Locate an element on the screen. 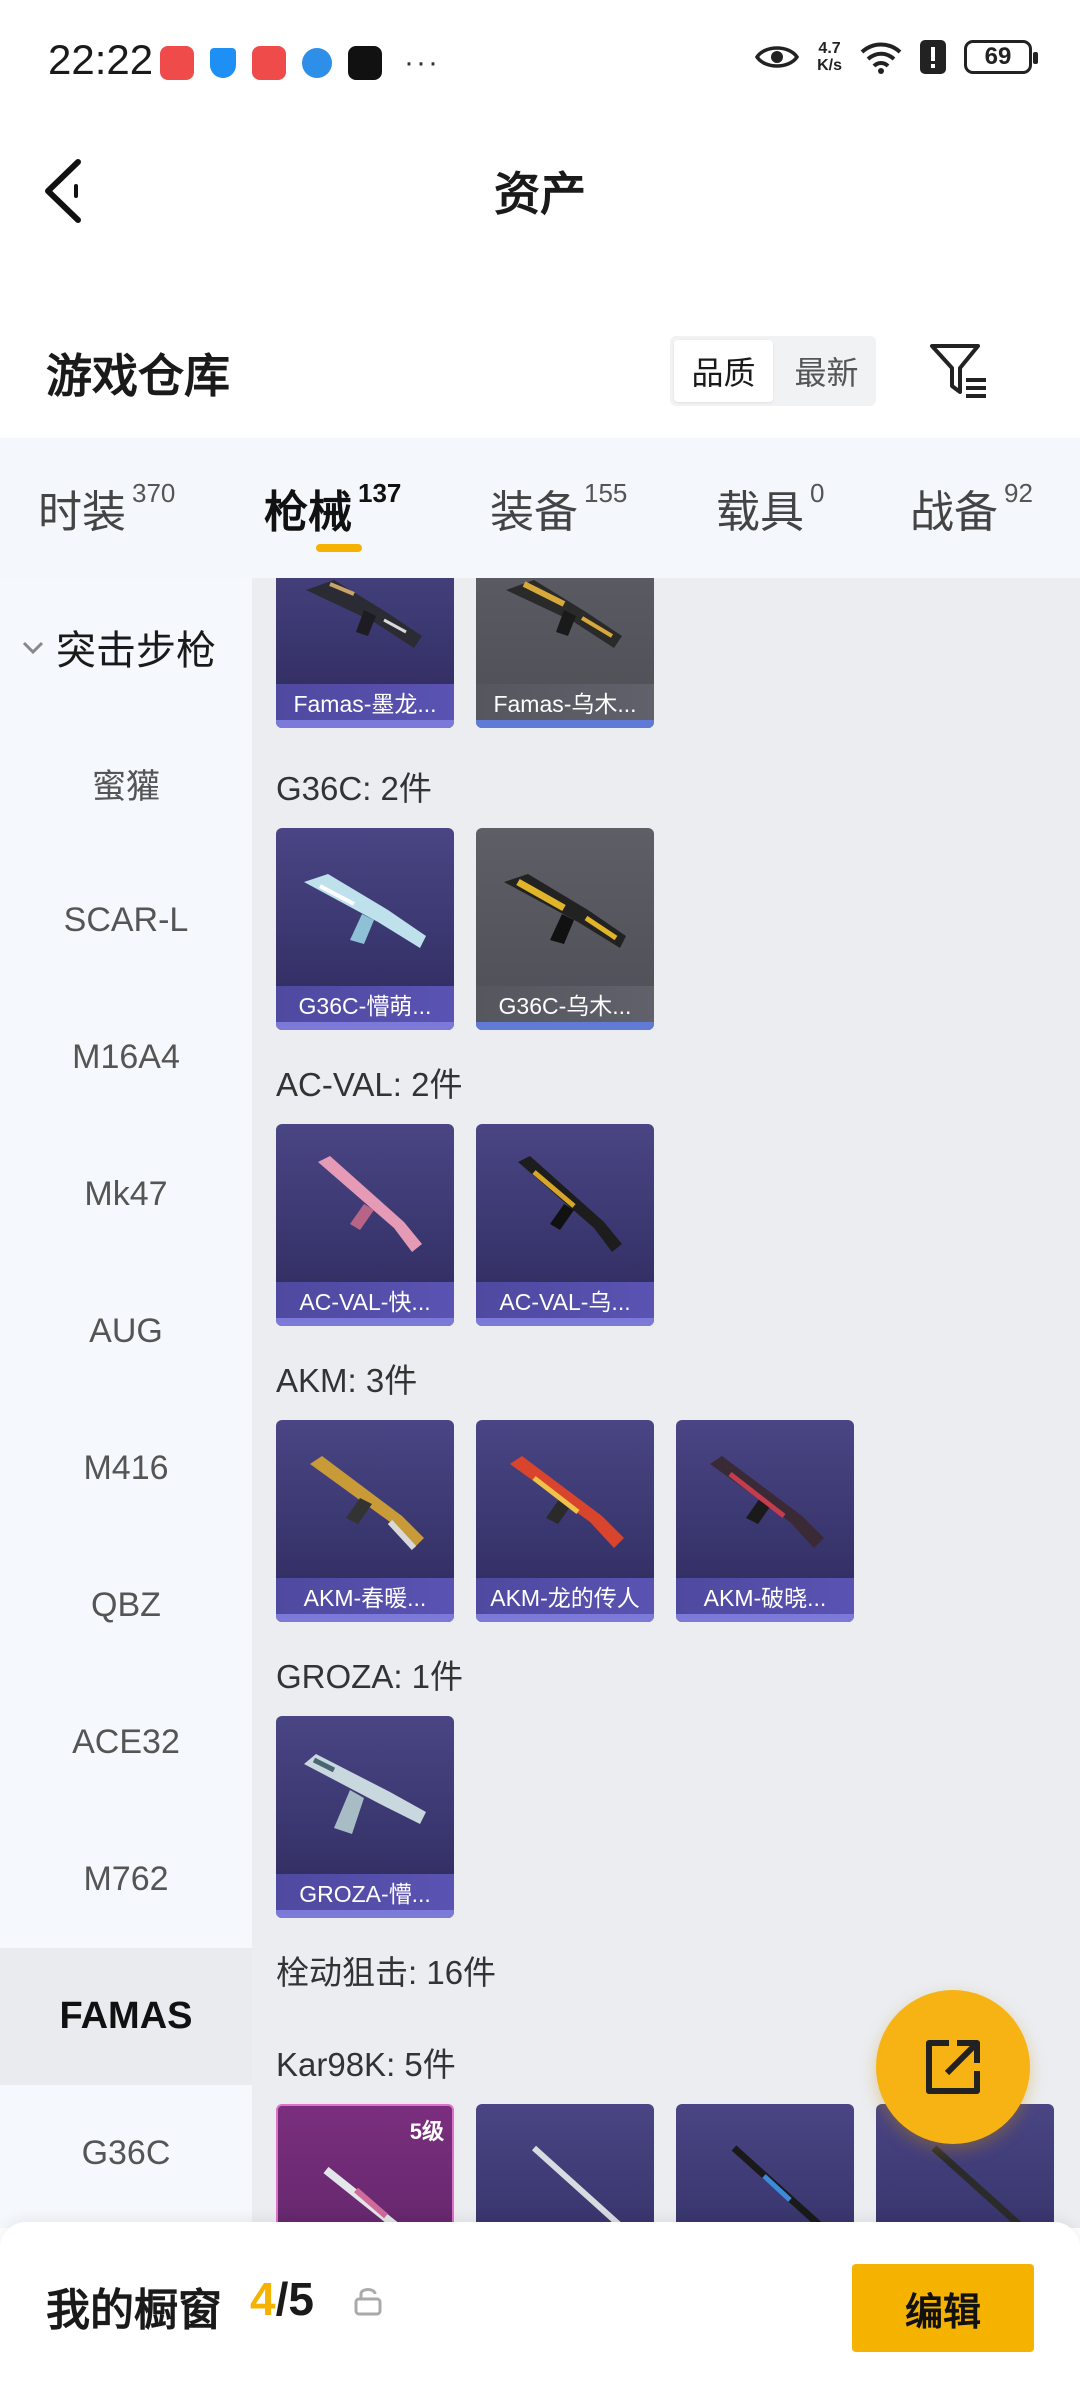 The height and width of the screenshot is (2382, 1080). wifi-icon is located at coordinates (881, 58).